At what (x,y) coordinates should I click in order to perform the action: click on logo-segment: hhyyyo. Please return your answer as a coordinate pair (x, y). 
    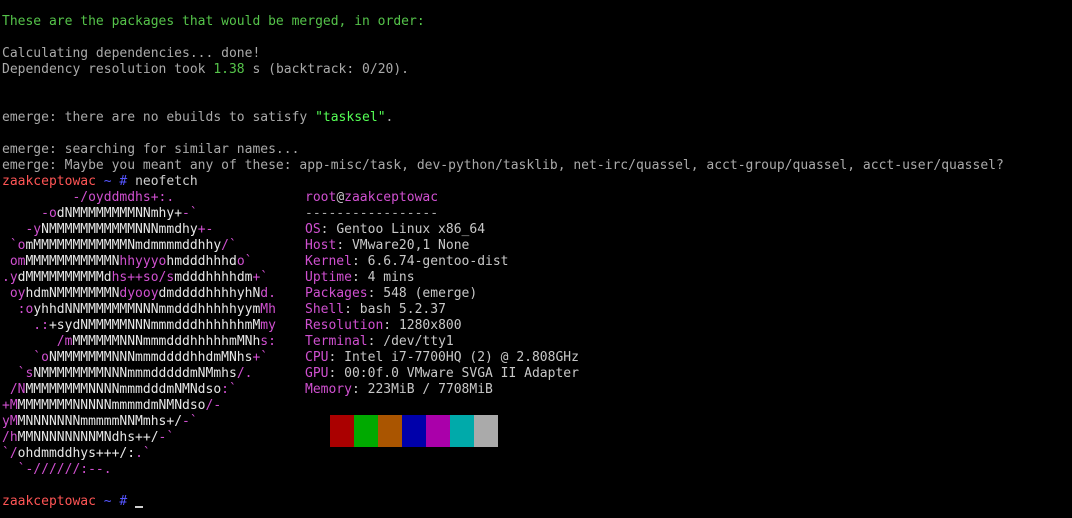
    Looking at the image, I should click on (143, 261).